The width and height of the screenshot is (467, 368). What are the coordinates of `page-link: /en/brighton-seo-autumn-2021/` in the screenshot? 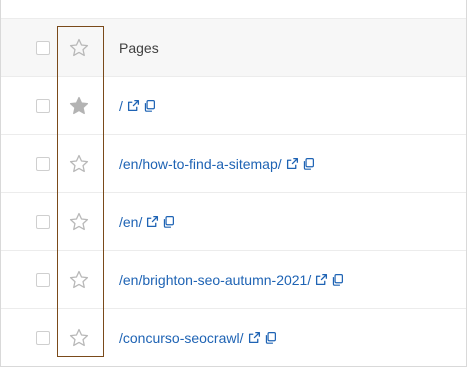 It's located at (215, 280).